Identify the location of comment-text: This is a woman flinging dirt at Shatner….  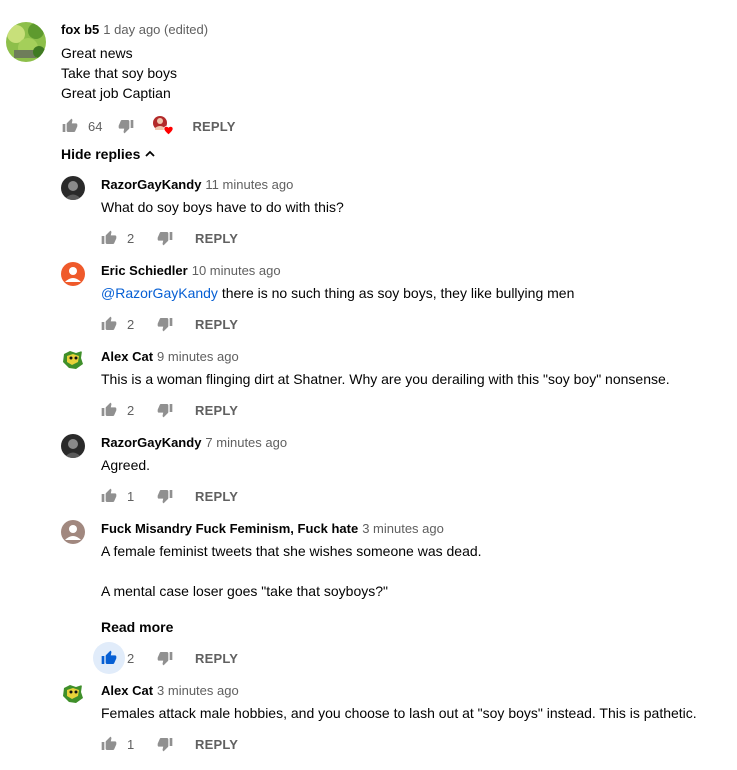
(385, 379).